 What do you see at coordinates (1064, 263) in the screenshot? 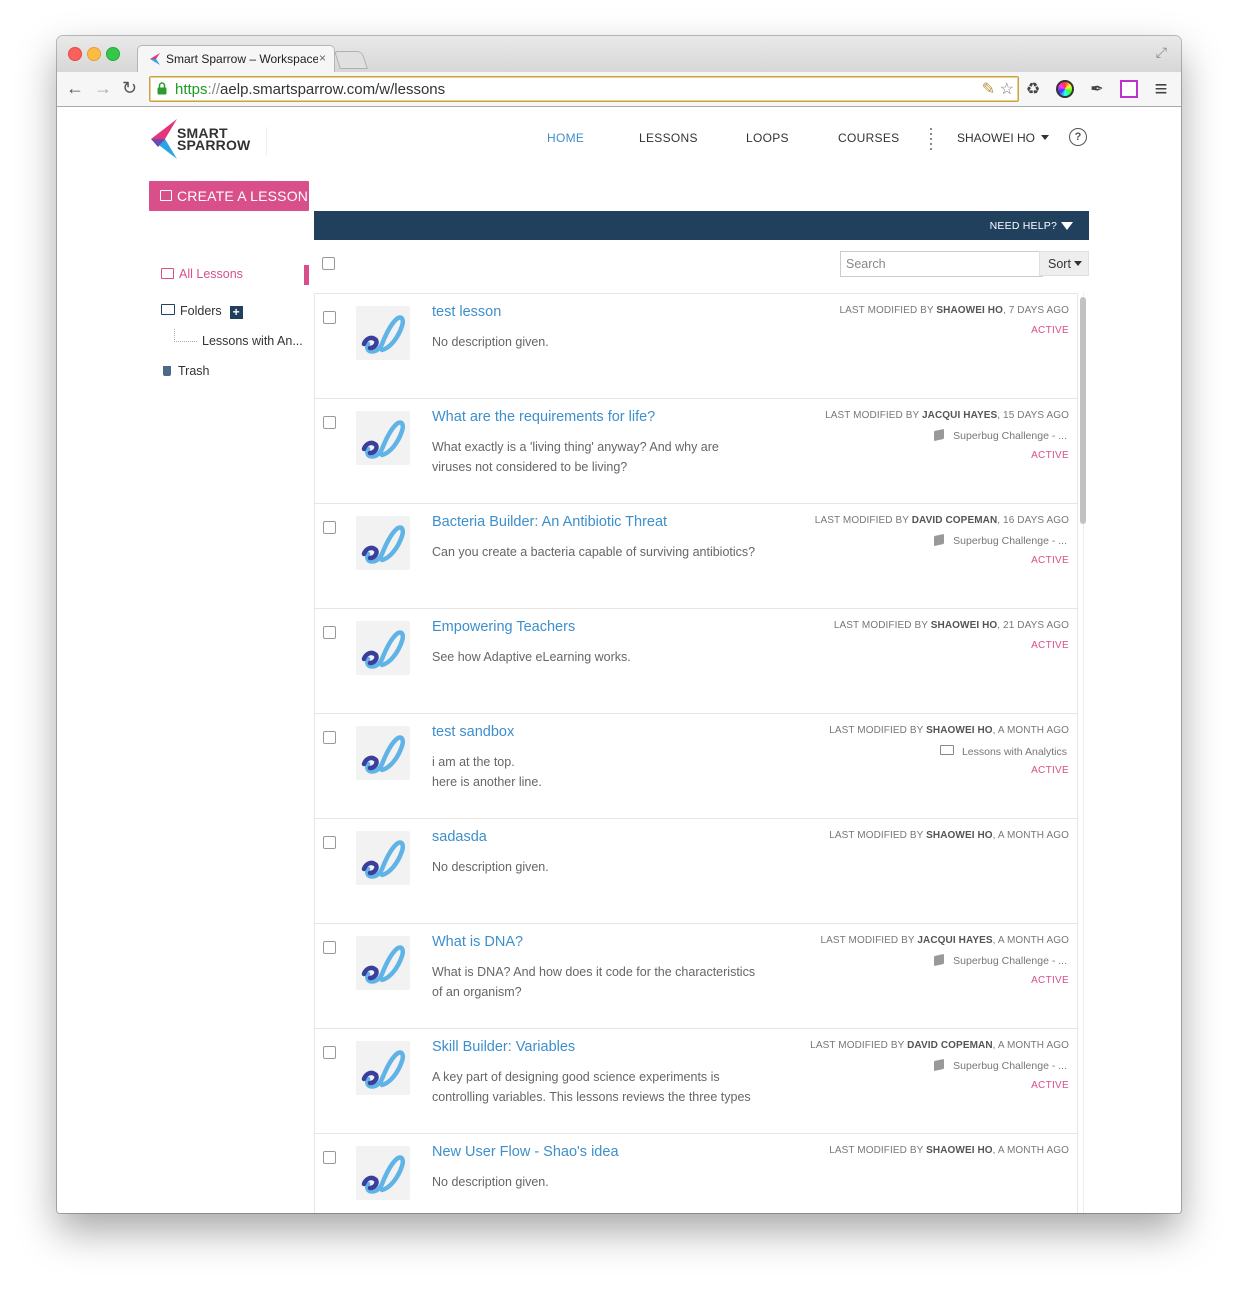
I see `sort-button: Sort` at bounding box center [1064, 263].